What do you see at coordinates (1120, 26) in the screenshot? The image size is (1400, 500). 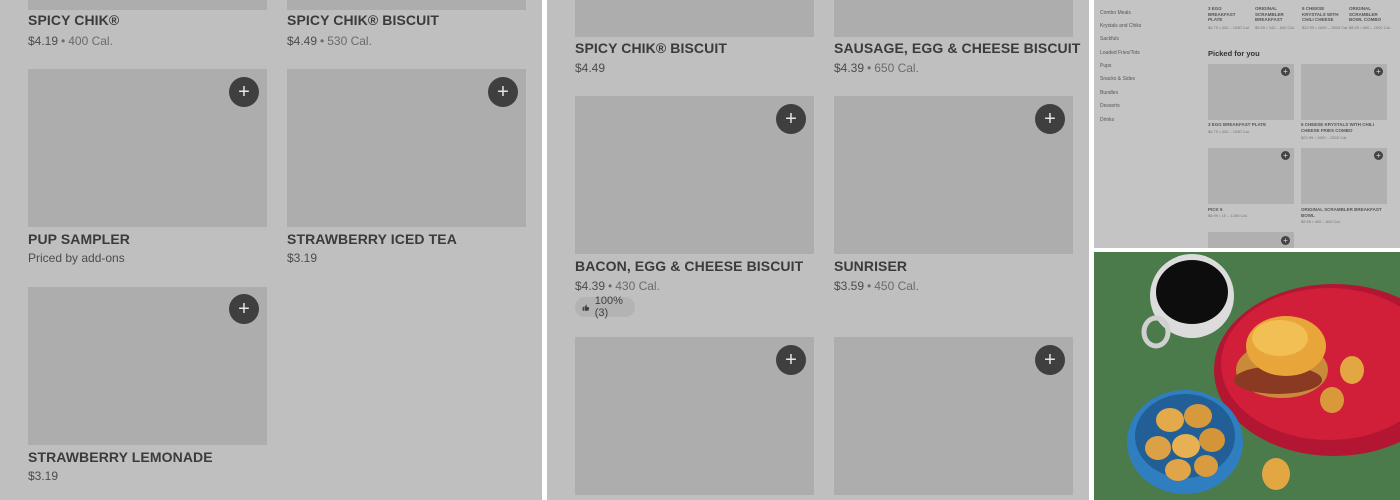 I see `sidebar-item-krystals-and-chiks: Krystals and Chiks` at bounding box center [1120, 26].